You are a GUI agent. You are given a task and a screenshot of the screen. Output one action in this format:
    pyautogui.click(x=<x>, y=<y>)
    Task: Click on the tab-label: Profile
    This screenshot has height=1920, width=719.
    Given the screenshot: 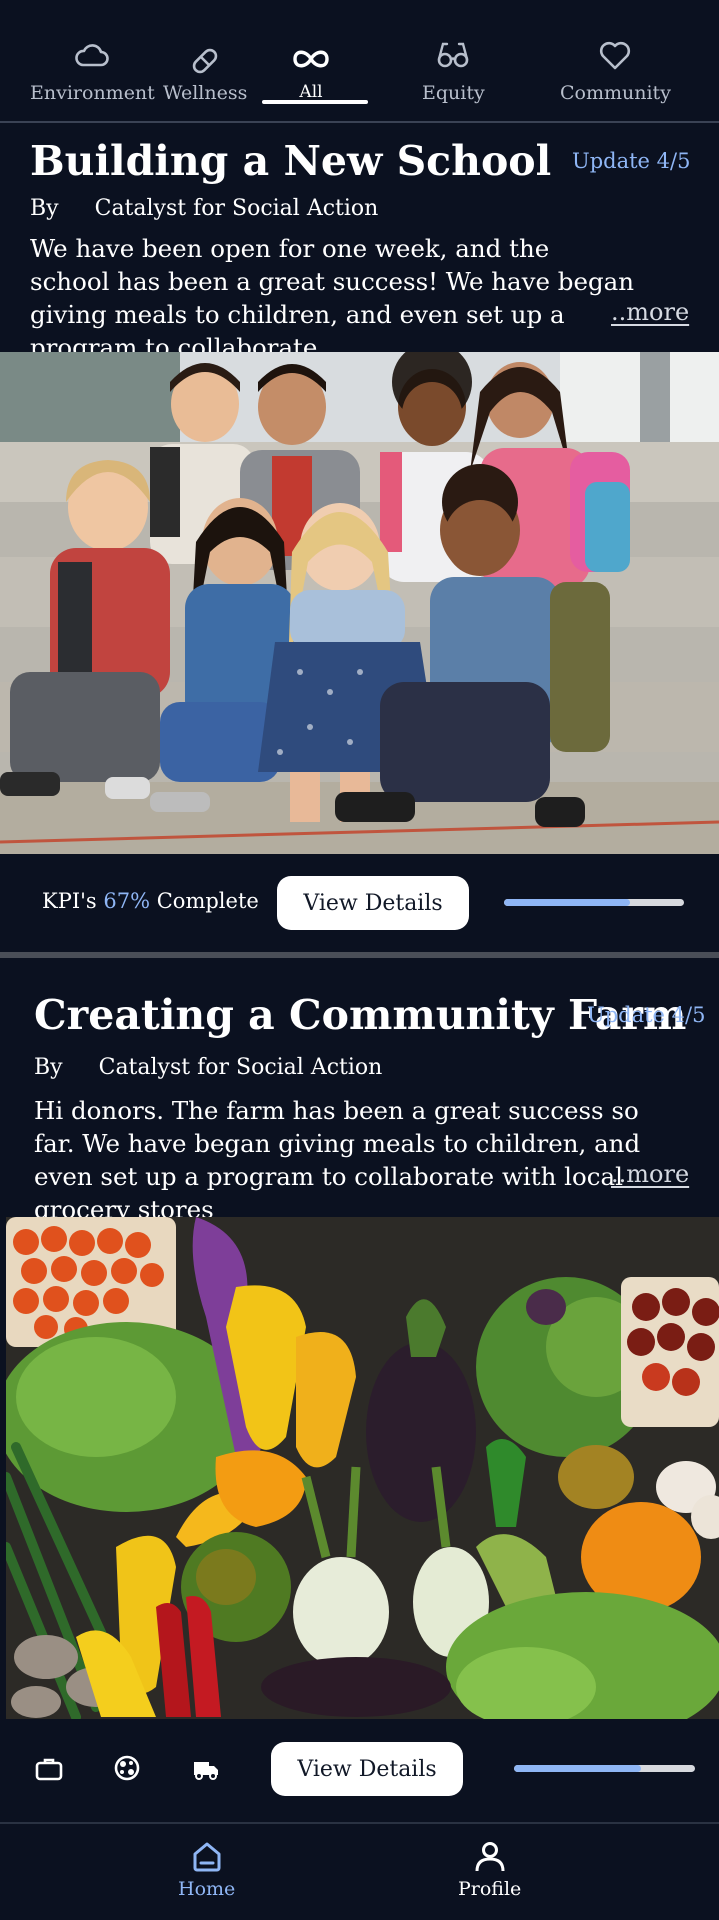 What is the action you would take?
    pyautogui.click(x=490, y=1889)
    